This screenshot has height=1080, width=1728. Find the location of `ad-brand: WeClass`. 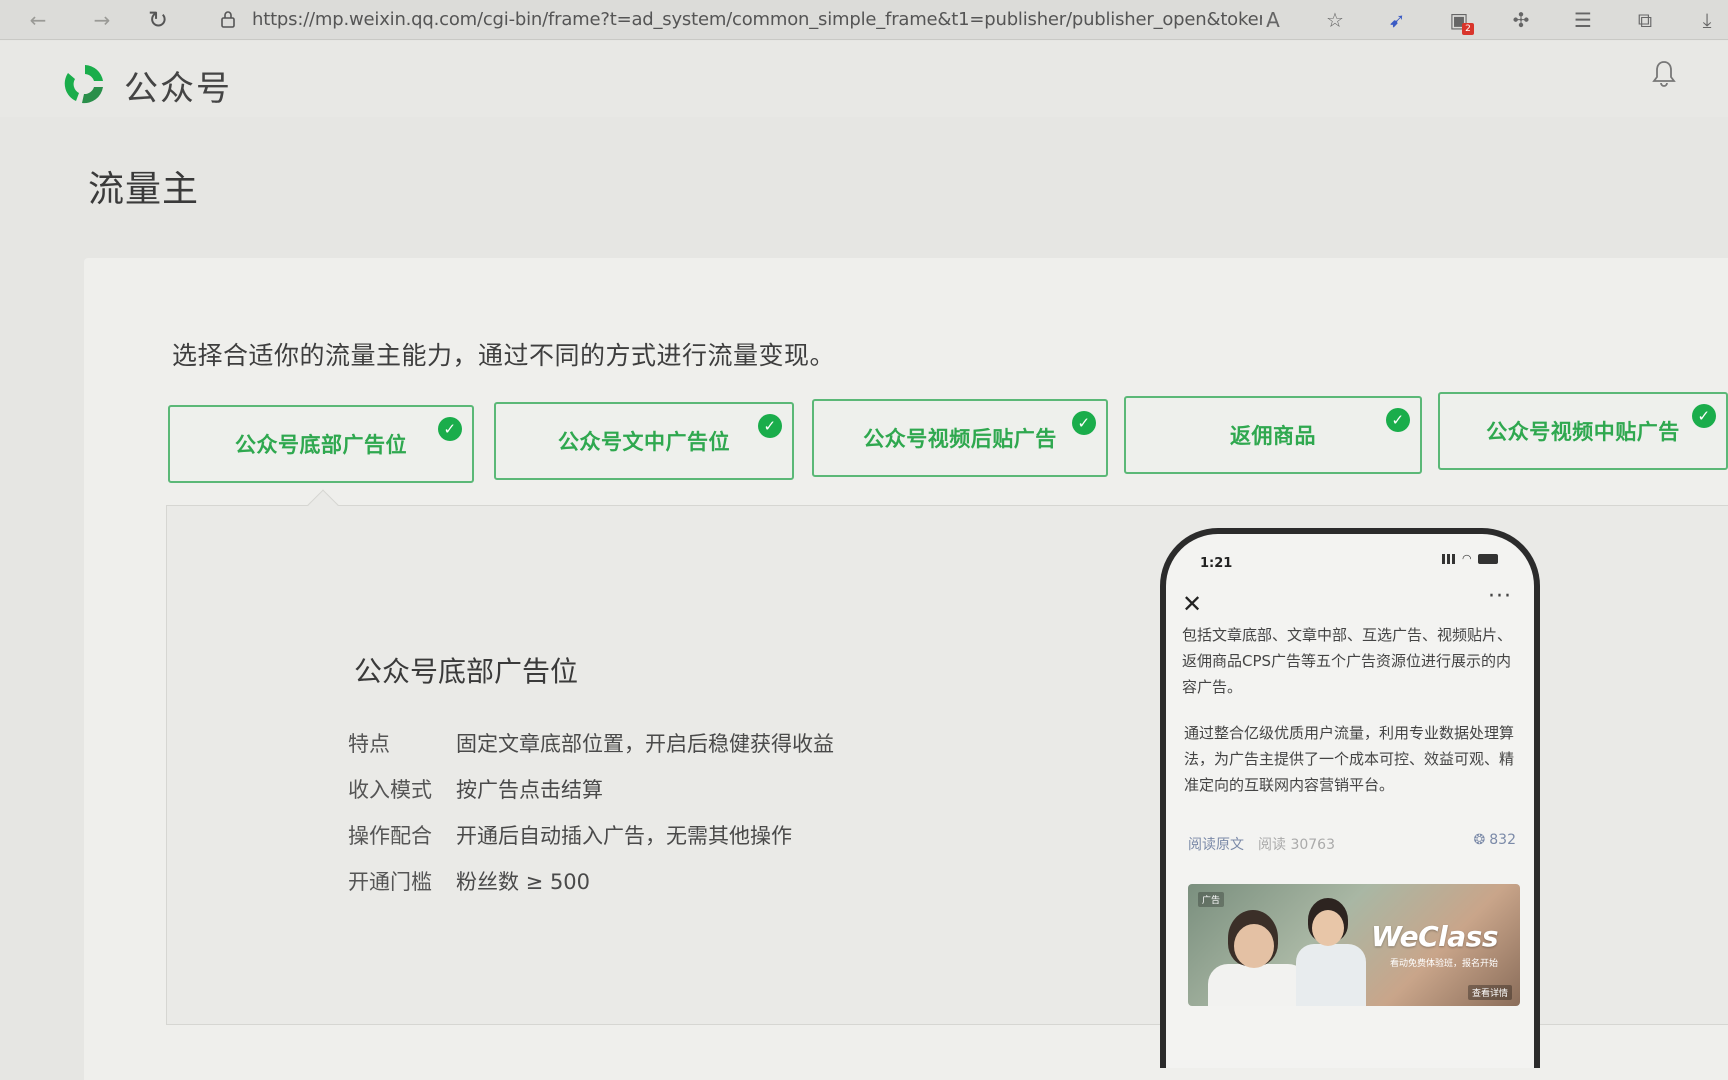

ad-brand: WeClass is located at coordinates (1434, 936).